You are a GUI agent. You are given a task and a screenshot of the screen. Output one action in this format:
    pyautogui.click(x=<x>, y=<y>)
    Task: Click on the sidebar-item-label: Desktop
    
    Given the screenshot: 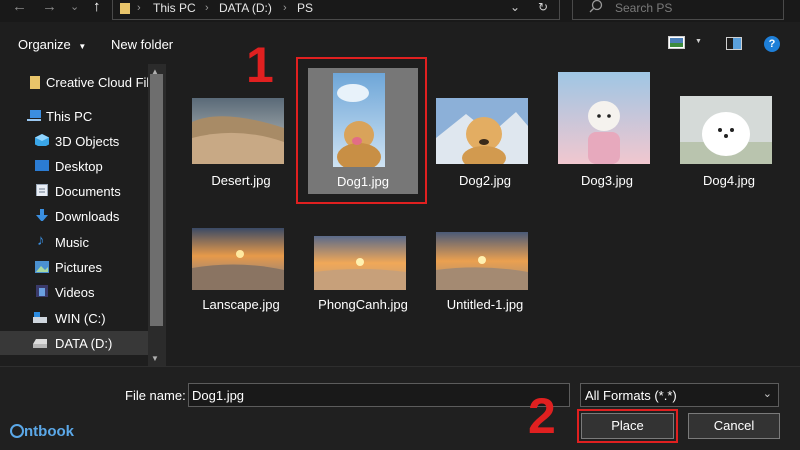 What is the action you would take?
    pyautogui.click(x=79, y=166)
    